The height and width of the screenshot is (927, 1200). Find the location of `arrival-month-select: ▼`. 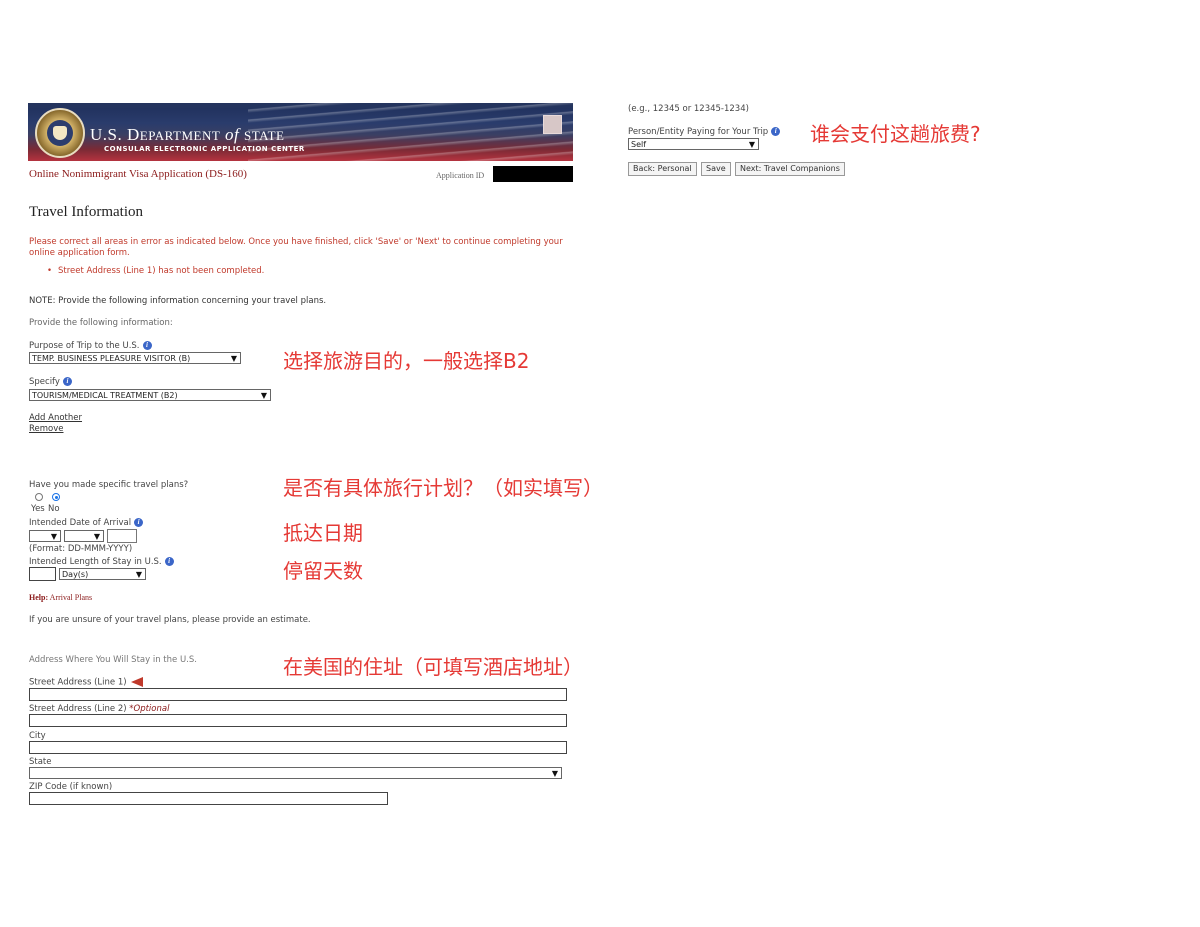

arrival-month-select: ▼ is located at coordinates (84, 536).